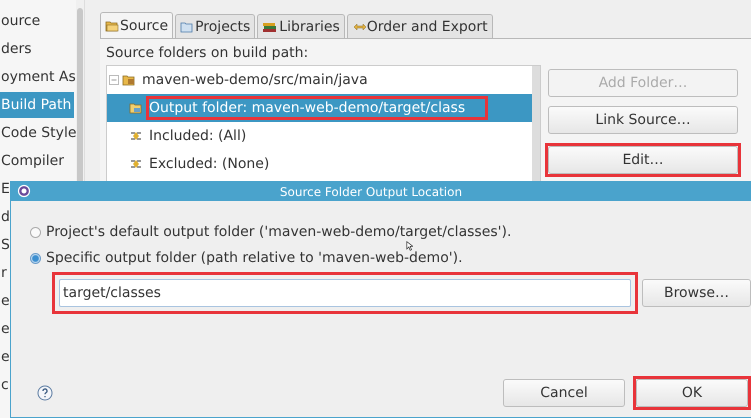  What do you see at coordinates (114, 80) in the screenshot?
I see `collapse-icon` at bounding box center [114, 80].